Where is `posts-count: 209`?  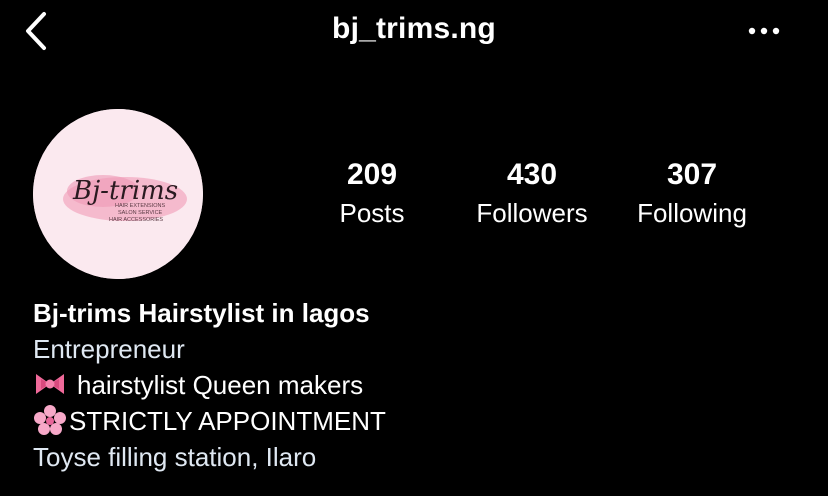
posts-count: 209 is located at coordinates (372, 174).